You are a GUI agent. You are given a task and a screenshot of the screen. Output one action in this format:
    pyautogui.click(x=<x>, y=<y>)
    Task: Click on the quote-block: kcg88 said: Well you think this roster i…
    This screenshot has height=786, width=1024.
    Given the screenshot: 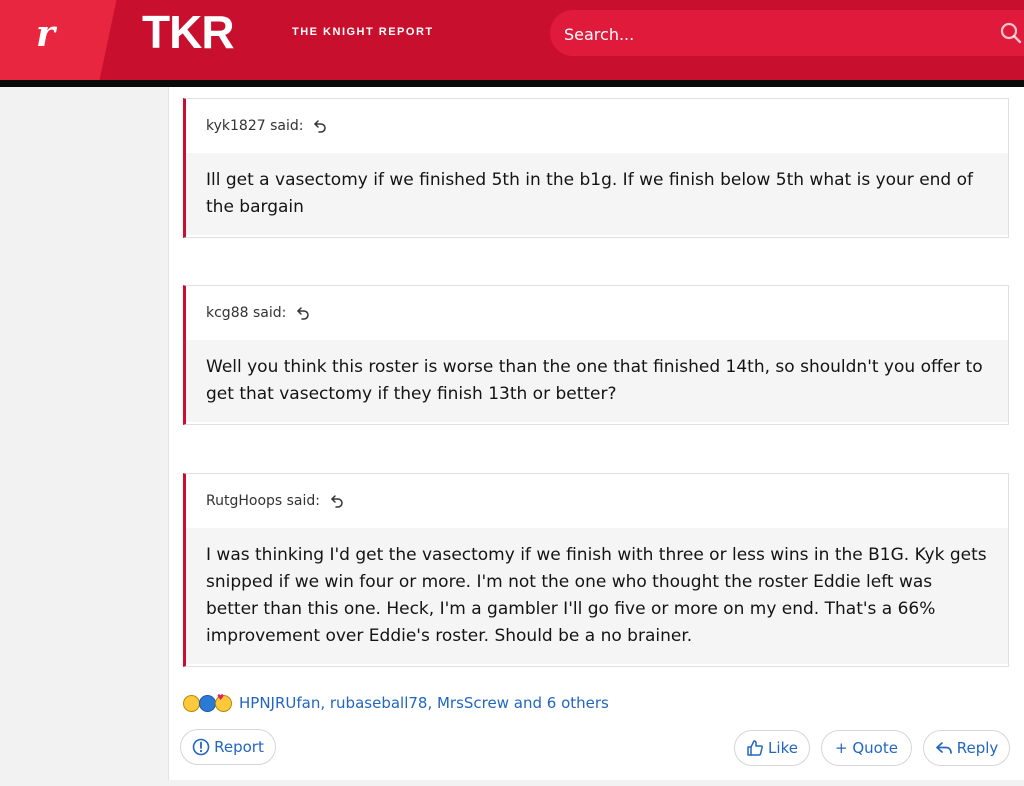 What is the action you would take?
    pyautogui.click(x=596, y=355)
    